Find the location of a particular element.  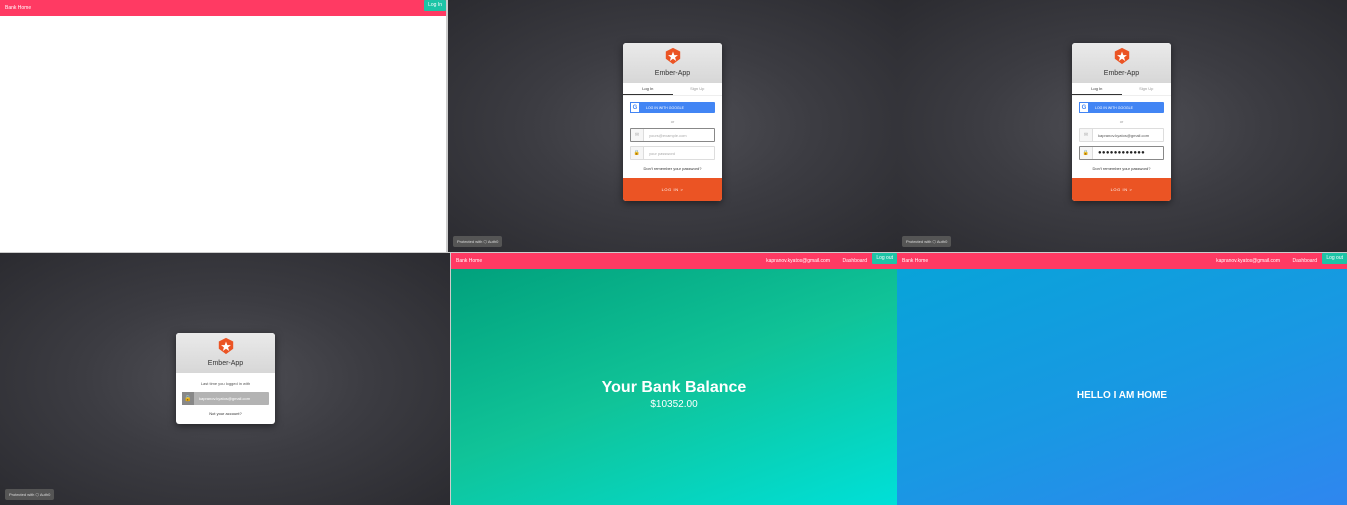

navbar: Bank Home Log In is located at coordinates (223, 8).